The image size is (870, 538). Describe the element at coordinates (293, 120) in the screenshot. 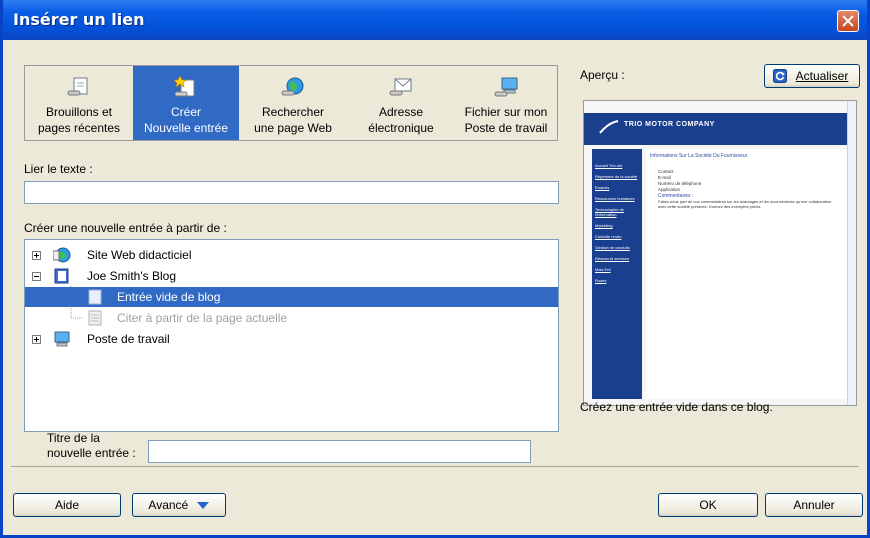

I see `tool-search-web-label: Rechercher une page Web` at that location.